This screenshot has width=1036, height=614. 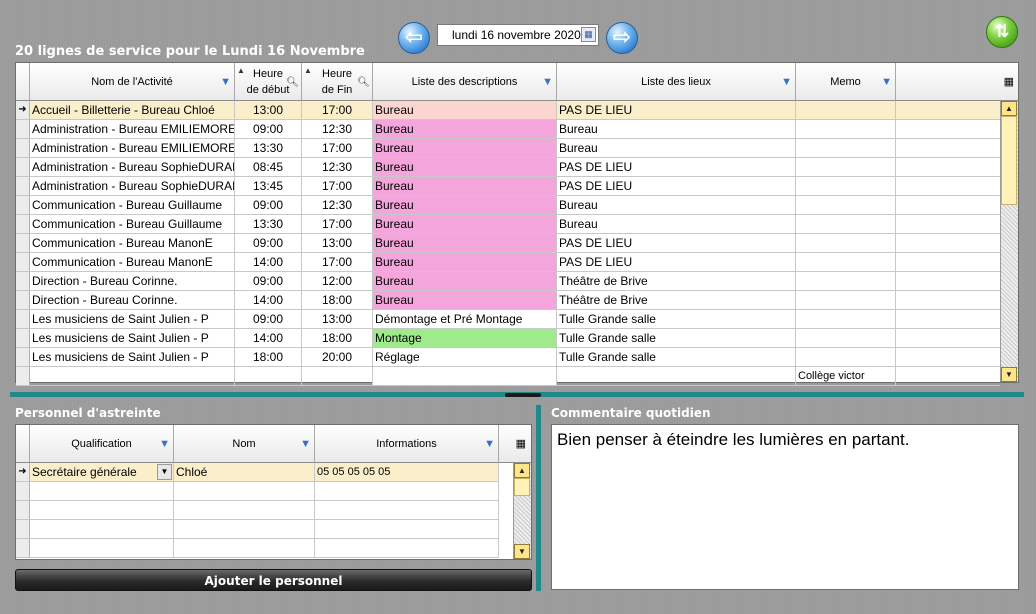 What do you see at coordinates (676, 129) in the screenshot?
I see `location-cell: Bureau` at bounding box center [676, 129].